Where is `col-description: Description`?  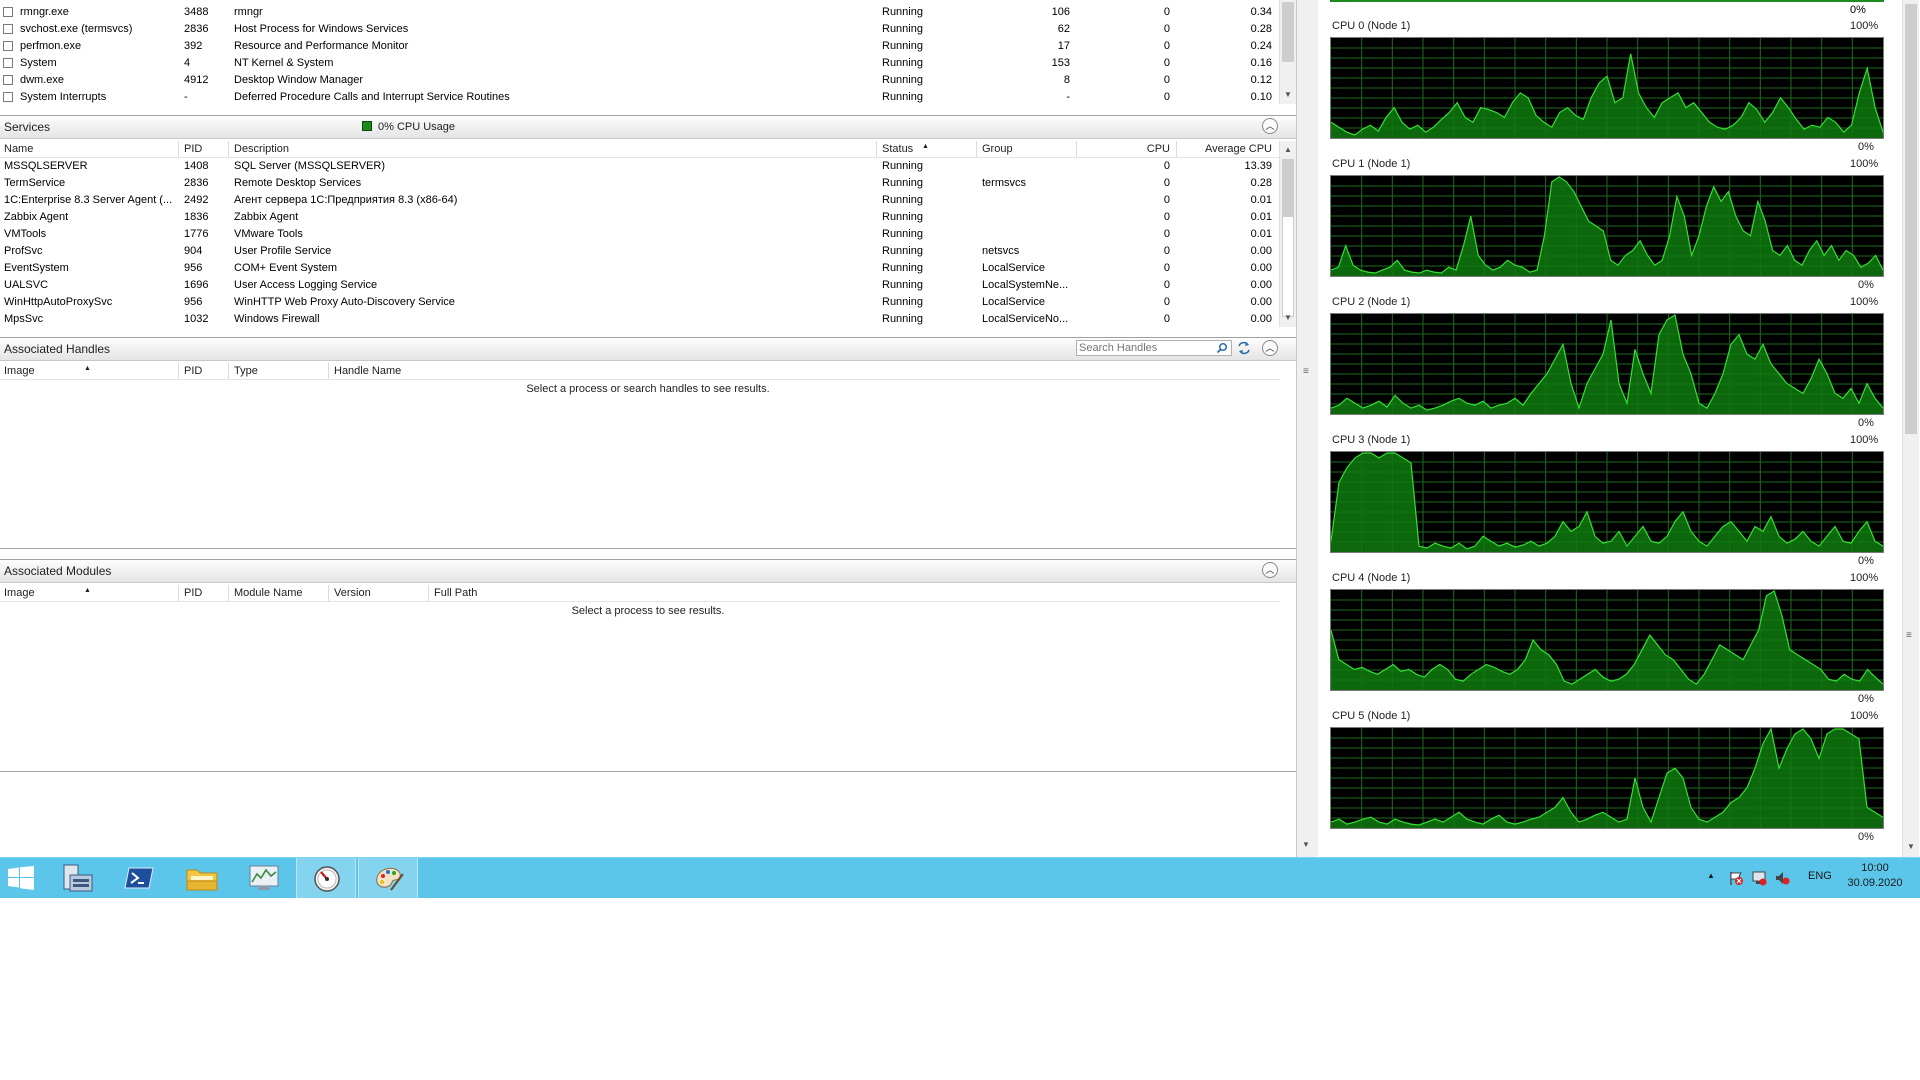 col-description: Description is located at coordinates (261, 149).